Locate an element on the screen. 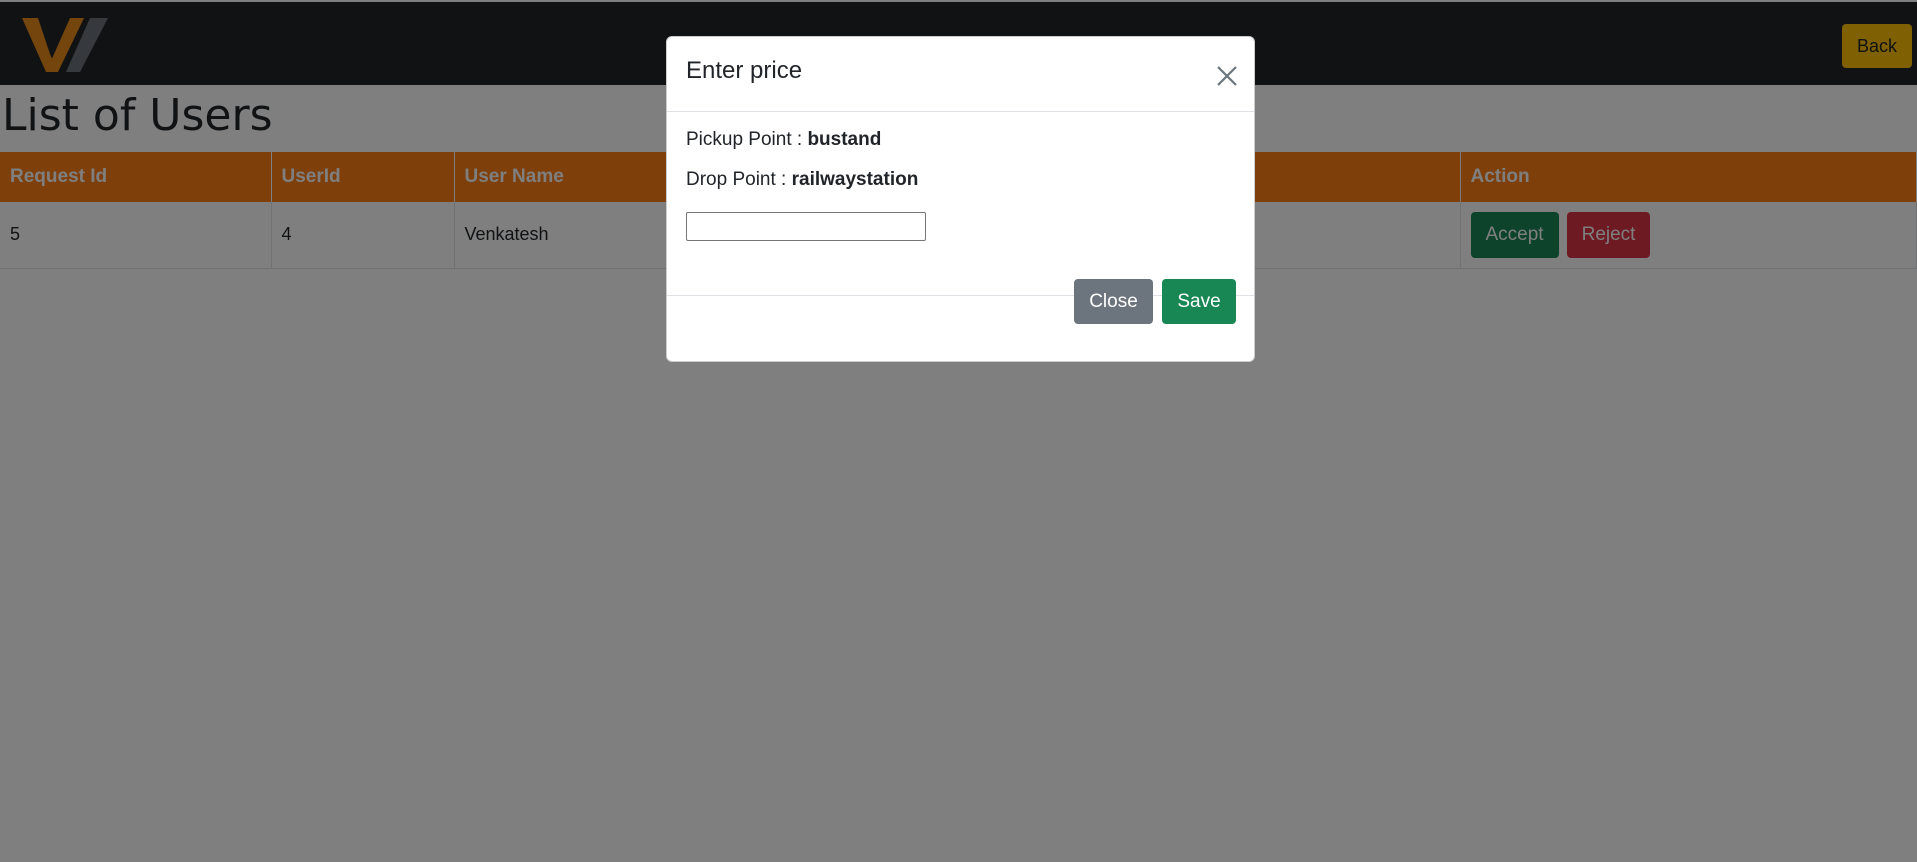  drop-point-line: Drop Point : railwaystation is located at coordinates (802, 180).